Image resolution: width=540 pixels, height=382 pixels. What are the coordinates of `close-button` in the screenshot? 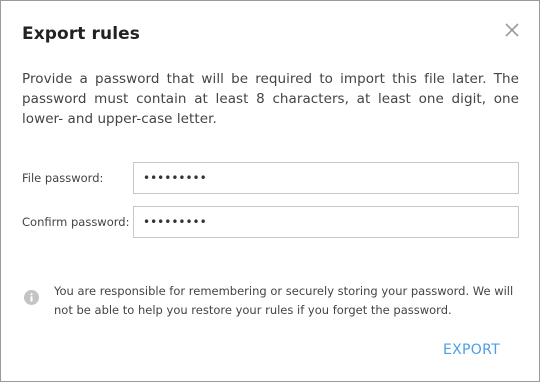 It's located at (512, 30).